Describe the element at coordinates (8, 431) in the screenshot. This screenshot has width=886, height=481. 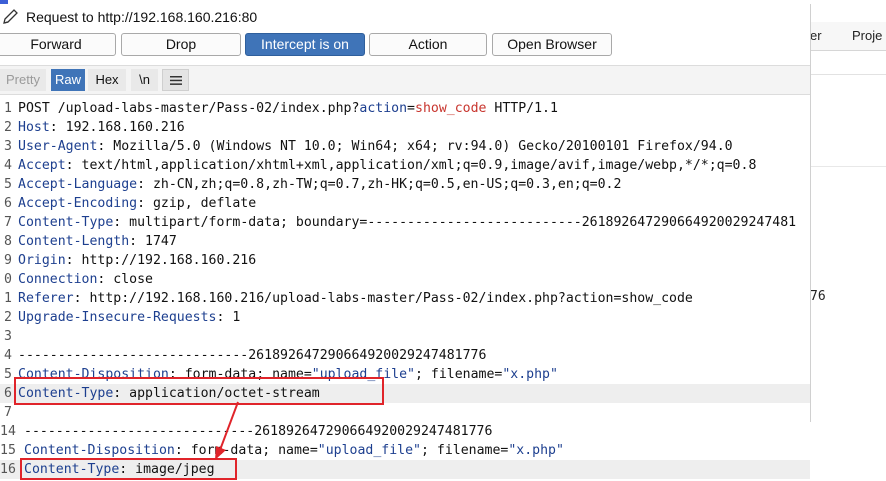
I see `line-number: 14` at that location.